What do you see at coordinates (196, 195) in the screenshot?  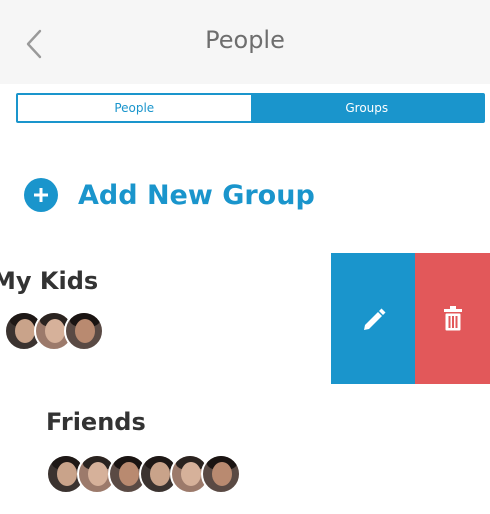 I see `add-new-group-label: Add New Group` at bounding box center [196, 195].